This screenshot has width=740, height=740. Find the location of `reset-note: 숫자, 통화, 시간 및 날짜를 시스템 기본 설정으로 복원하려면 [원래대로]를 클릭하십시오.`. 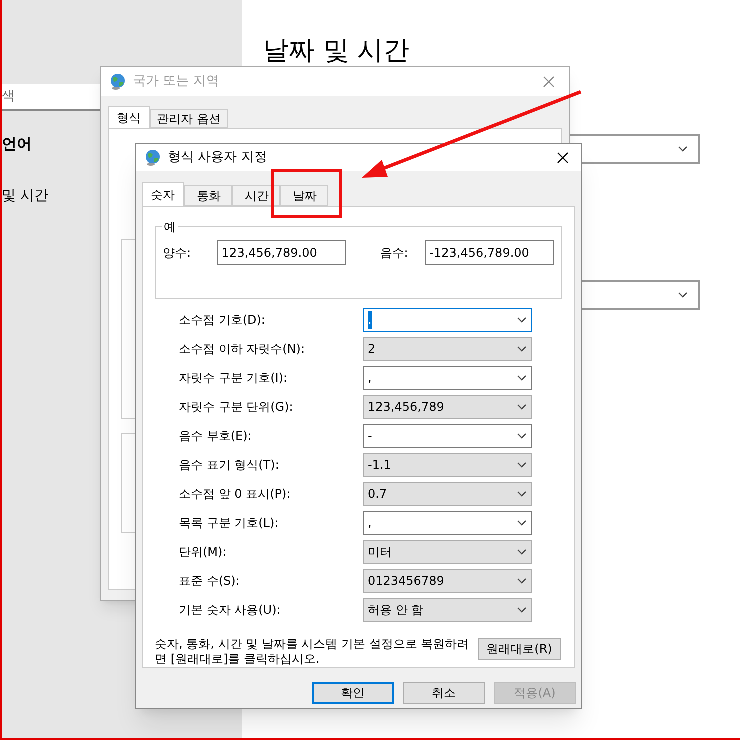

reset-note: 숫자, 통화, 시간 및 날짜를 시스템 기본 설정으로 복원하려면 [원래대로]를 클릭하십시오. is located at coordinates (312, 652).